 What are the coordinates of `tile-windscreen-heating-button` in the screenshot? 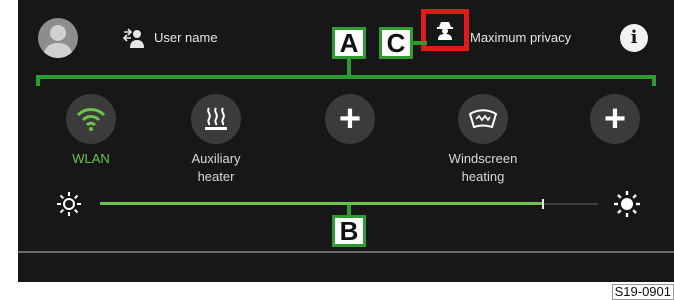 It's located at (483, 119).